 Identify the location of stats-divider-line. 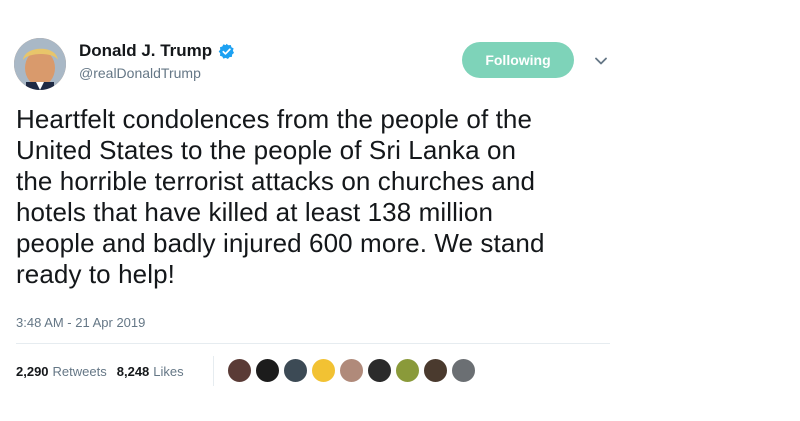
(313, 343).